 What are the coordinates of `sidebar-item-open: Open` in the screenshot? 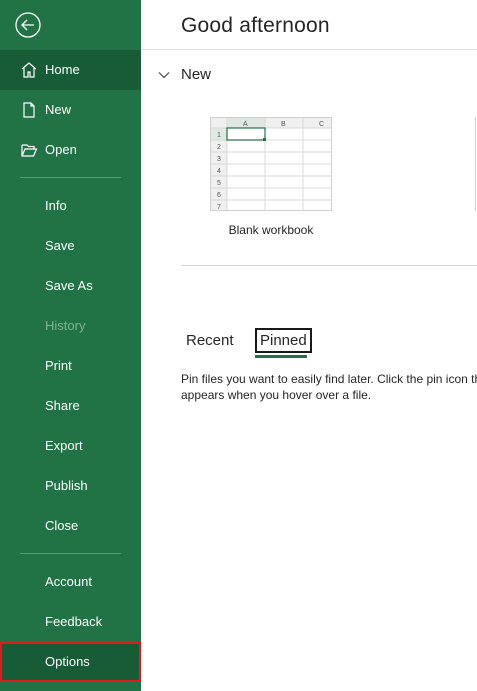 It's located at (70, 150).